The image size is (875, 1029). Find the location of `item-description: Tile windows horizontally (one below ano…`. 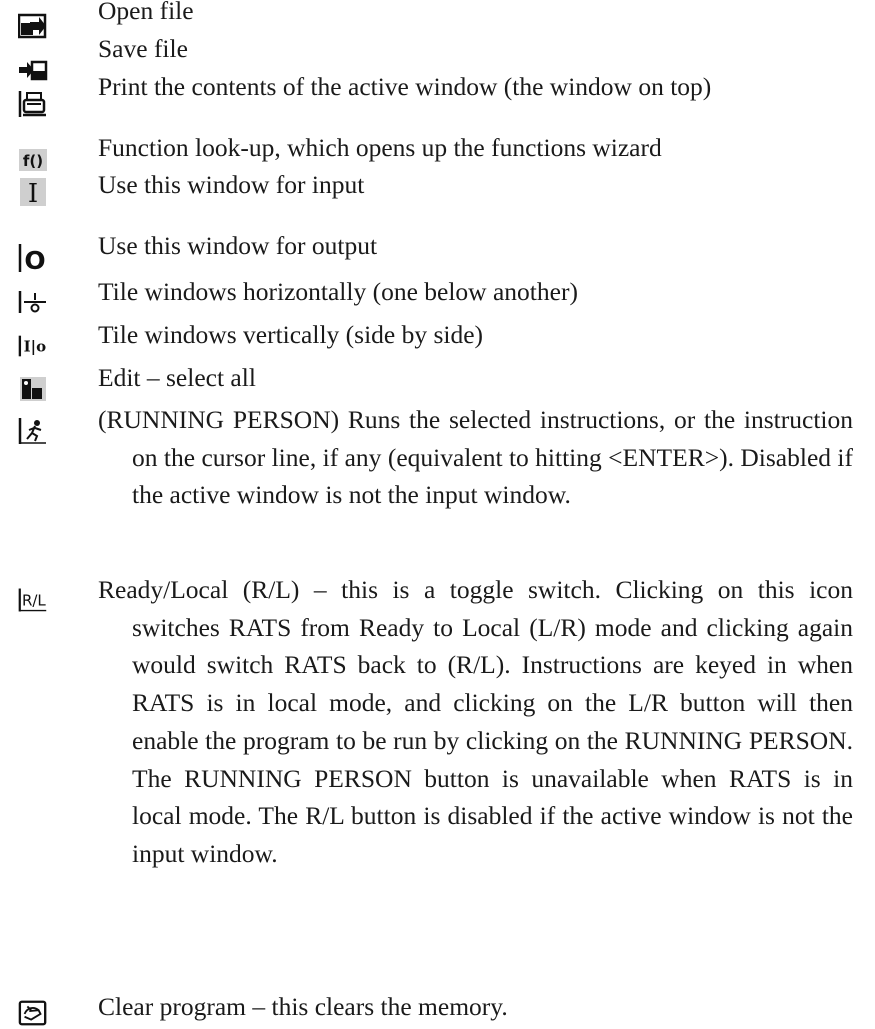

item-description: Tile windows horizontally (one below ano… is located at coordinates (338, 291).